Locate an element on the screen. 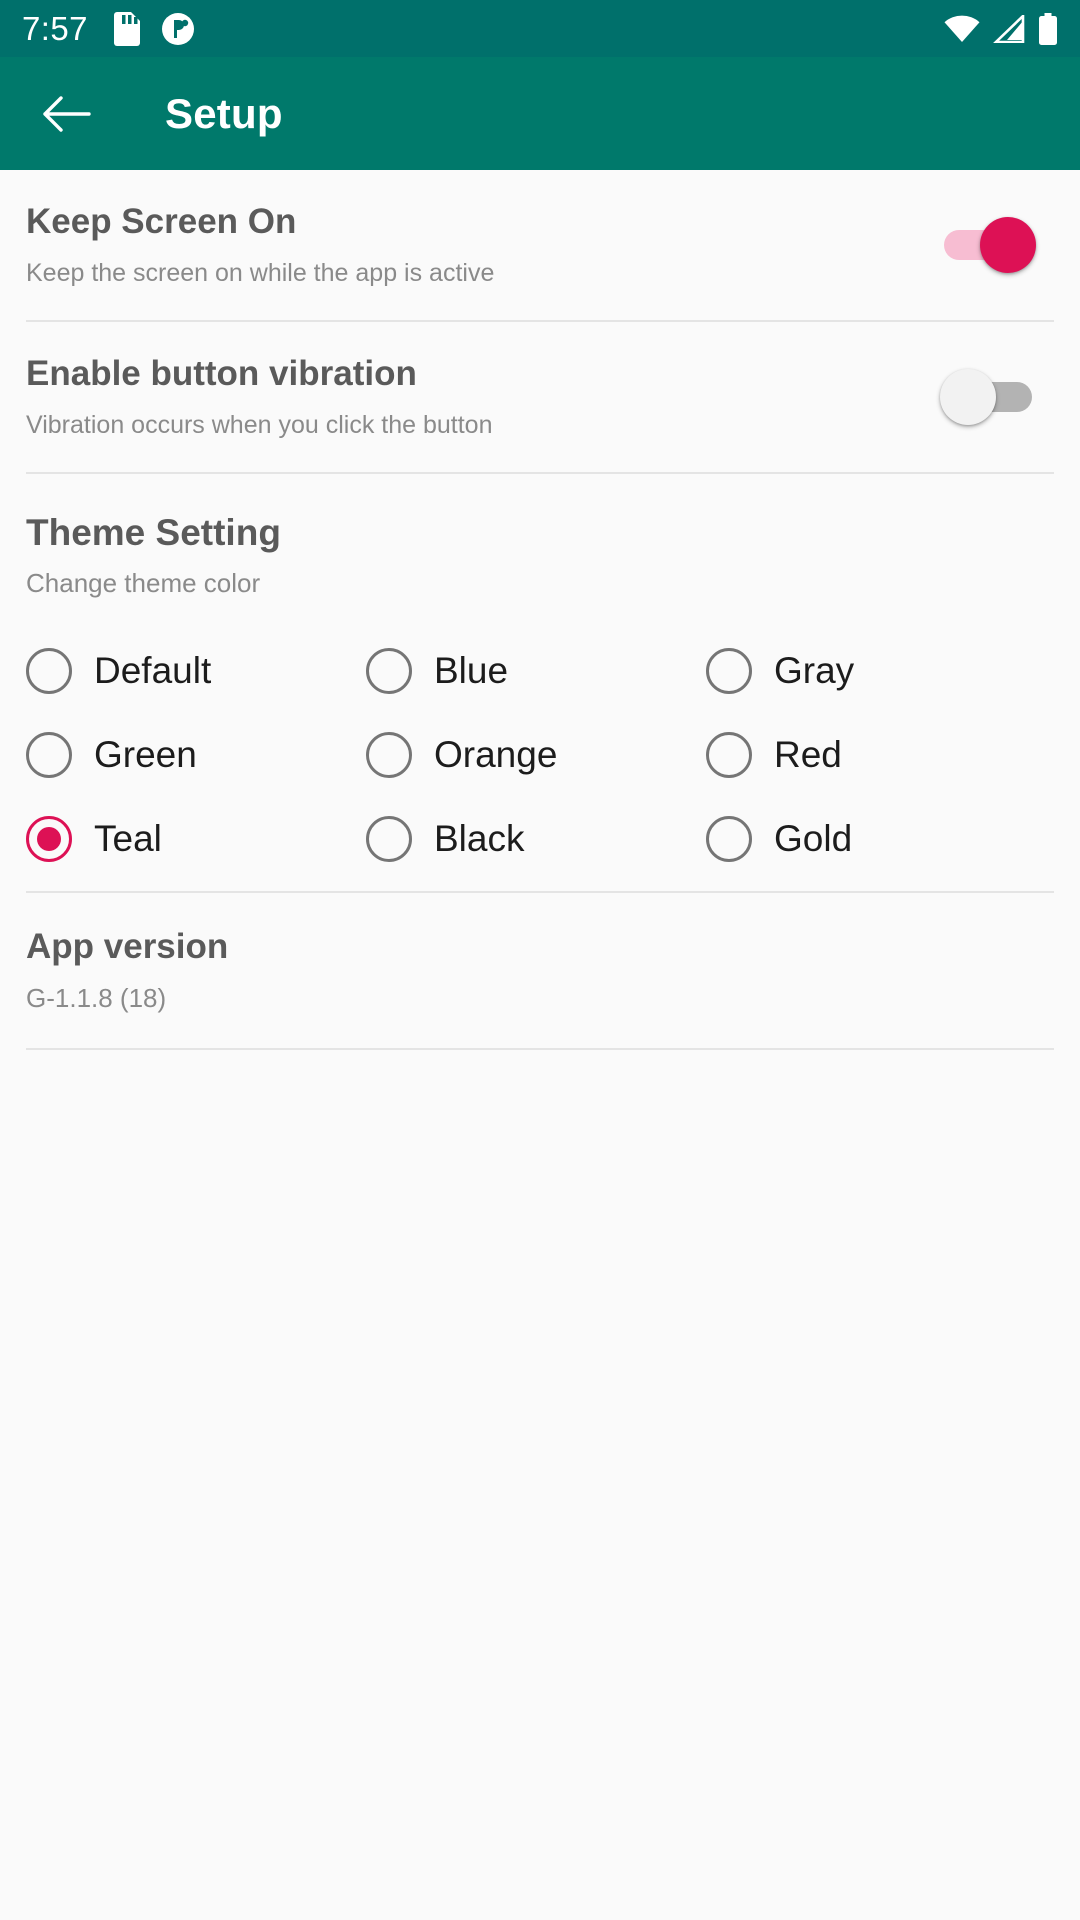 The height and width of the screenshot is (1920, 1080). theme-option-black: Black is located at coordinates (536, 839).